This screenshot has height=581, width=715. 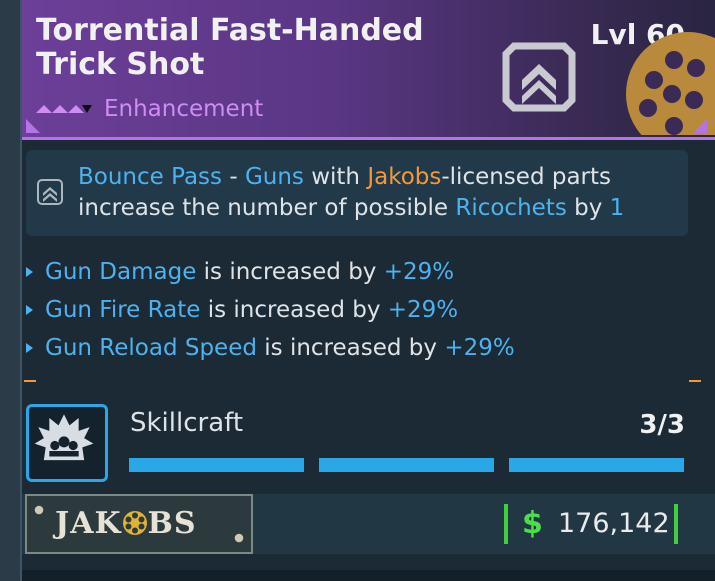 What do you see at coordinates (662, 425) in the screenshot?
I see `skillcraft-count: 3/3` at bounding box center [662, 425].